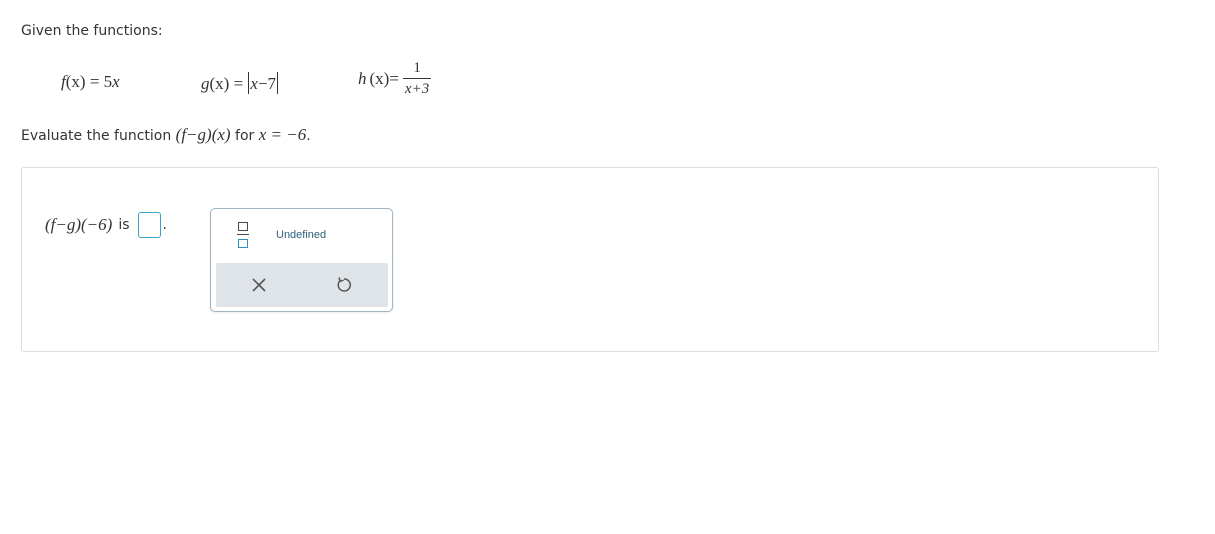  I want to click on answer-period: ., so click(164, 225).